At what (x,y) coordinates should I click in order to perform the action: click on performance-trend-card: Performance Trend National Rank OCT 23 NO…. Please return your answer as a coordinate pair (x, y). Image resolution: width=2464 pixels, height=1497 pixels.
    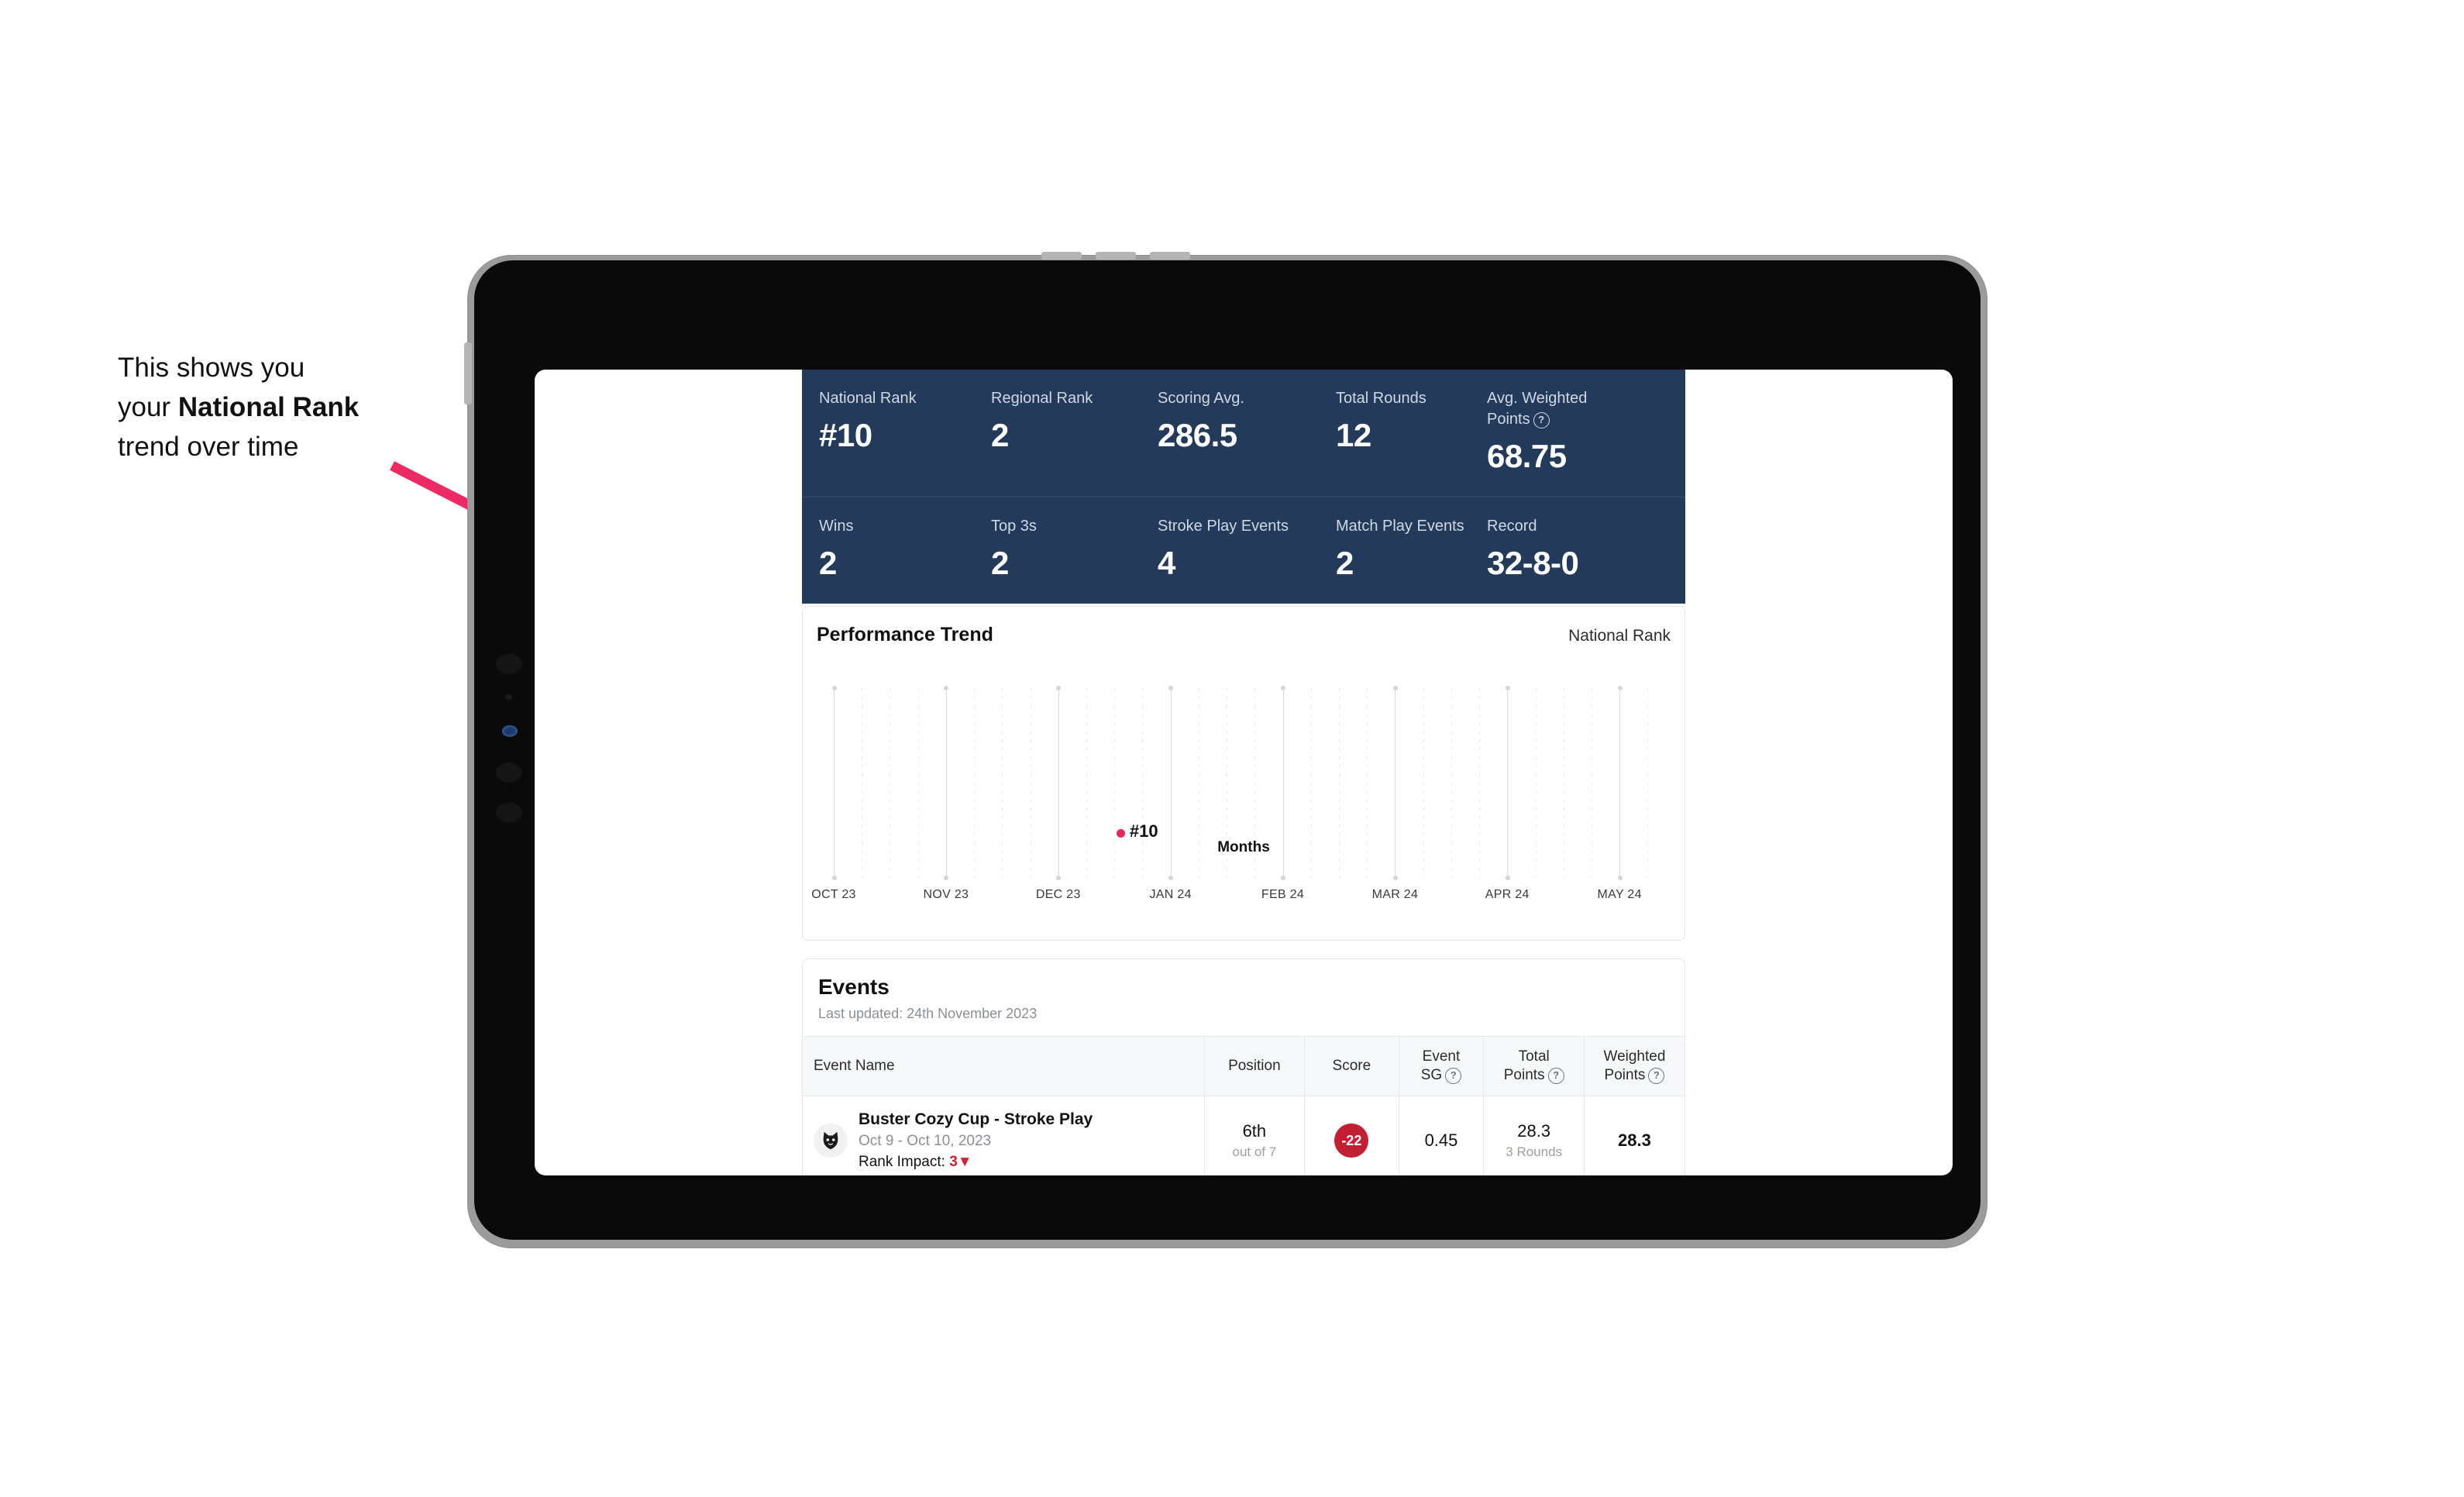
    Looking at the image, I should click on (1243, 773).